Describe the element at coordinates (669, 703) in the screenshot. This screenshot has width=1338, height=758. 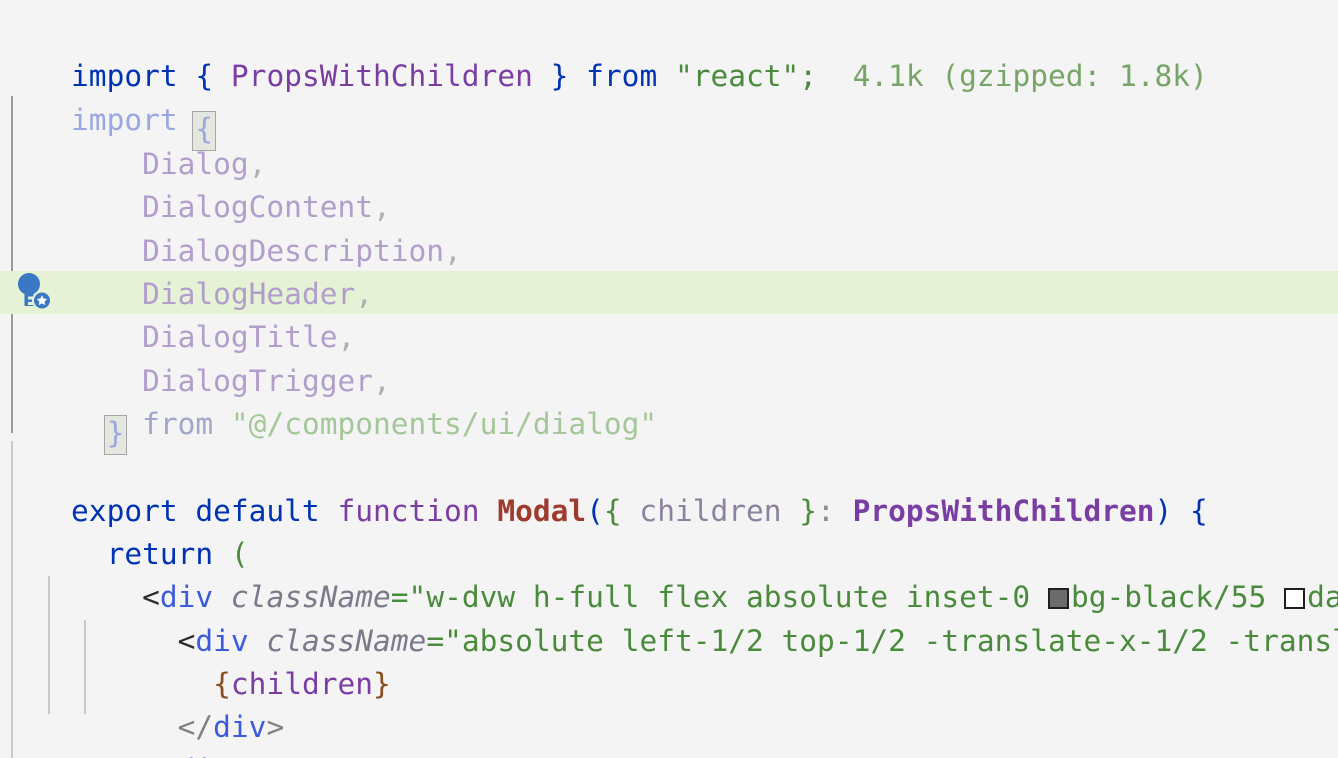
I see `code-line-16: </div>` at that location.